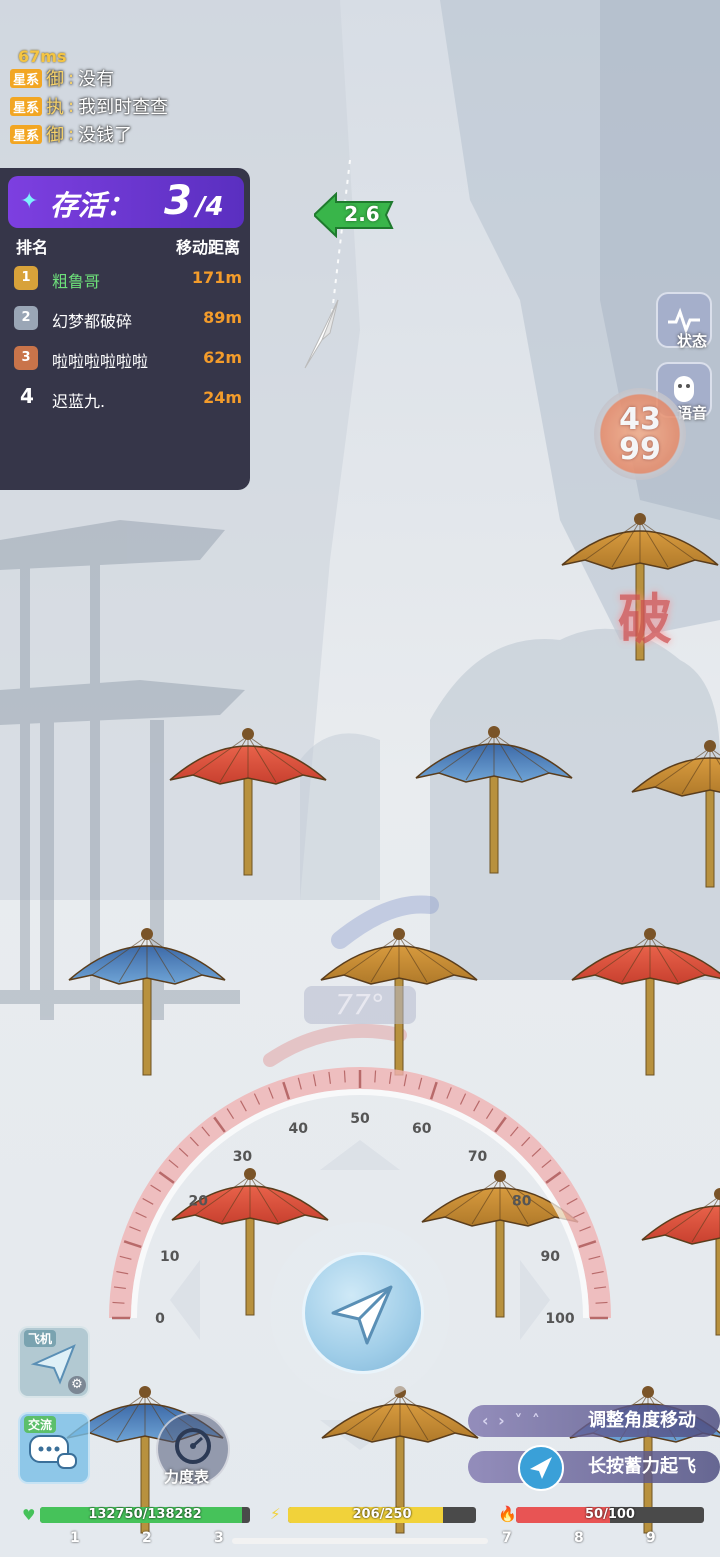 The width and height of the screenshot is (720, 1557). Describe the element at coordinates (75, 1538) in the screenshot. I see `slot-1: 1` at that location.